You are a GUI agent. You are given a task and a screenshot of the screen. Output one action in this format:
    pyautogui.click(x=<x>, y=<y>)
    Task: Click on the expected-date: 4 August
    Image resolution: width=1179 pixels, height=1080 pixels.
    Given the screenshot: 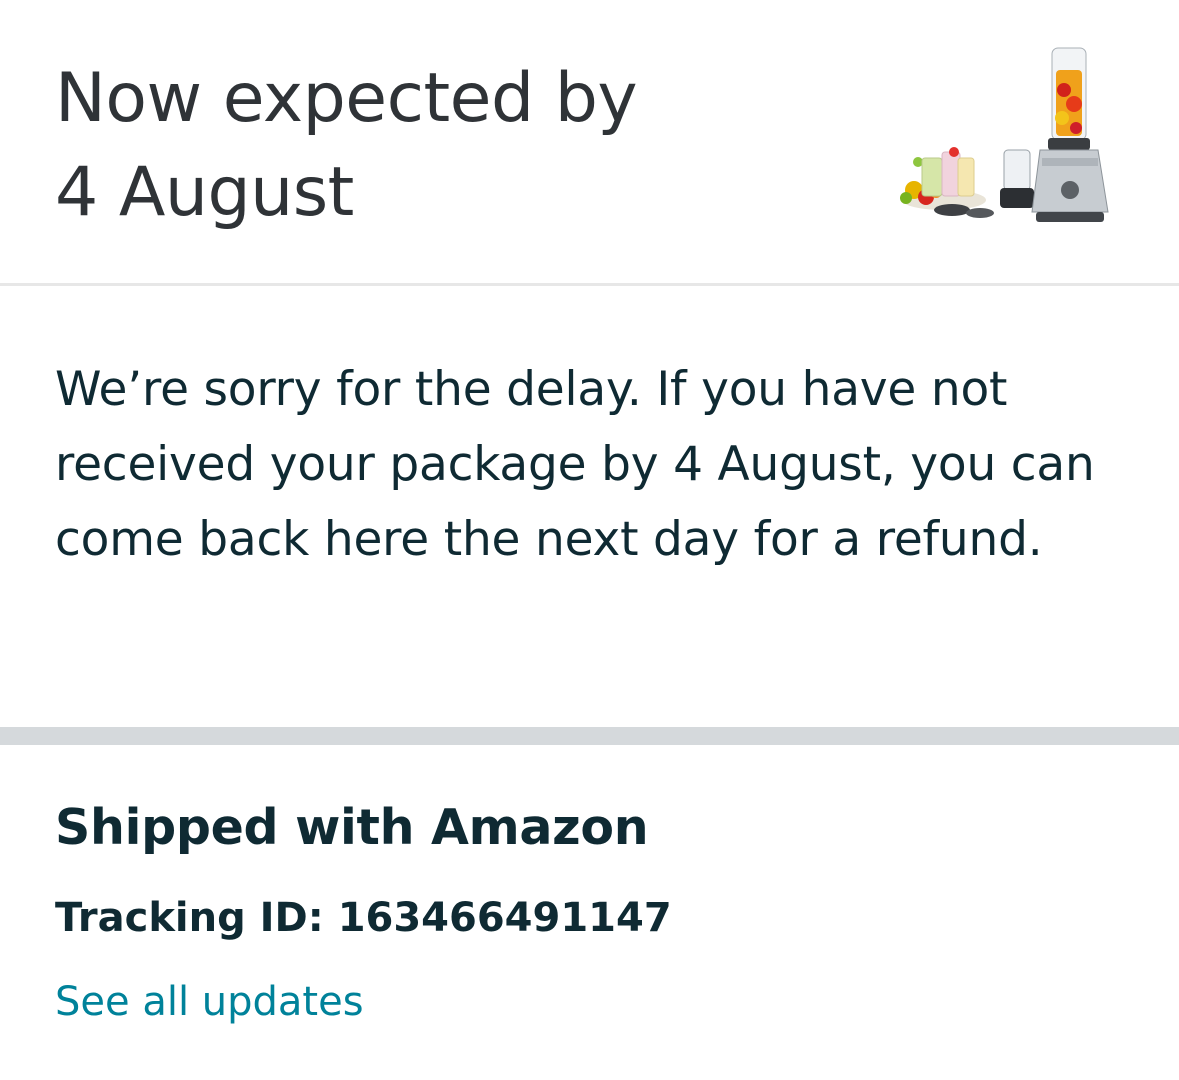 What is the action you would take?
    pyautogui.click(x=204, y=192)
    